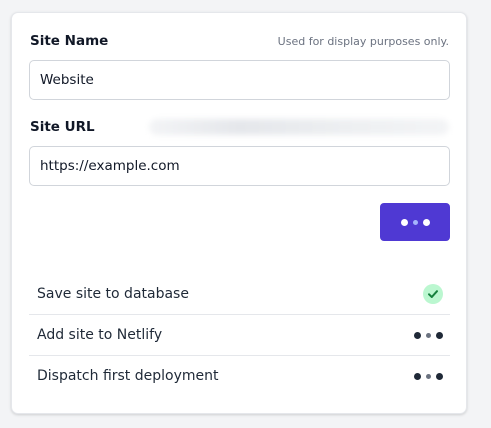  I want to click on site-url-hint-blurred, so click(299, 127).